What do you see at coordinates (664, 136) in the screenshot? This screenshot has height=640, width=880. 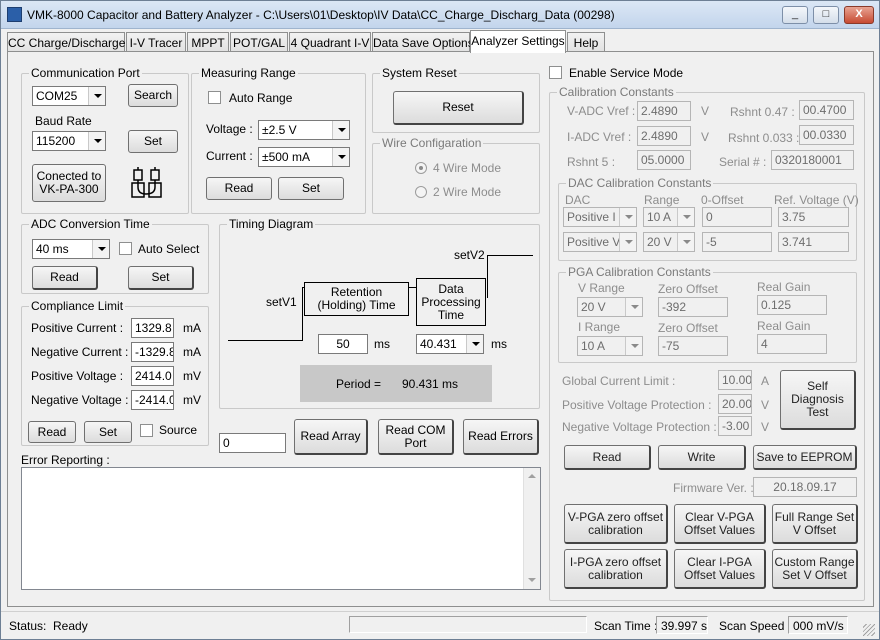 I see `iadc-vref-field: 2.4890` at bounding box center [664, 136].